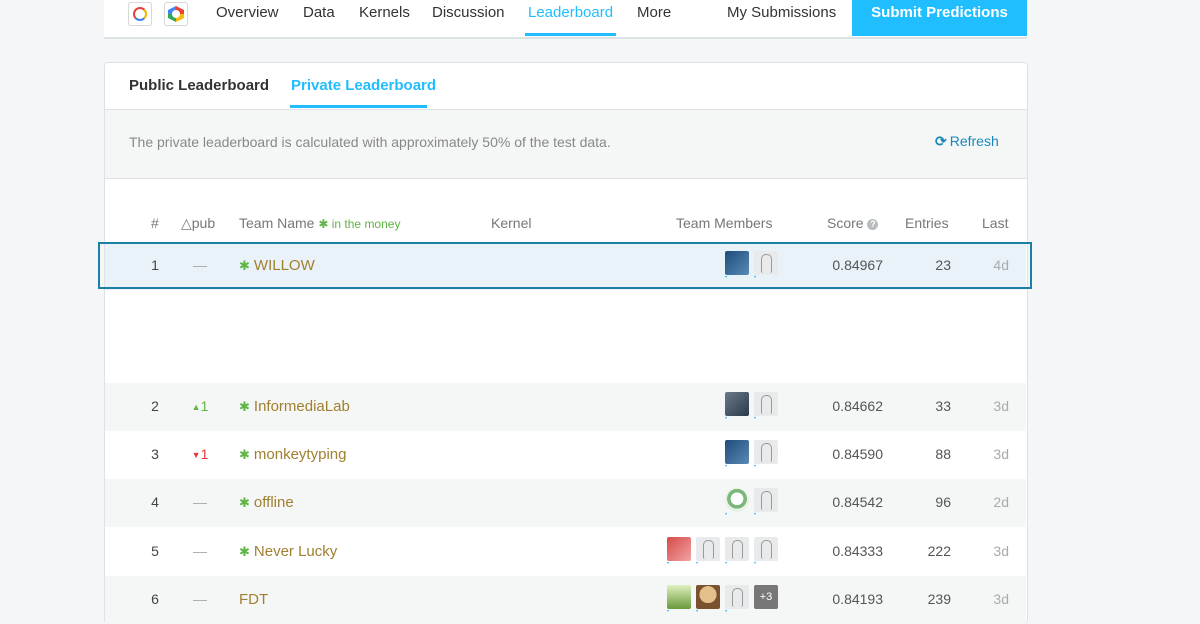 The height and width of the screenshot is (624, 1200). What do you see at coordinates (247, 12) in the screenshot?
I see `nav-overview: Overview` at bounding box center [247, 12].